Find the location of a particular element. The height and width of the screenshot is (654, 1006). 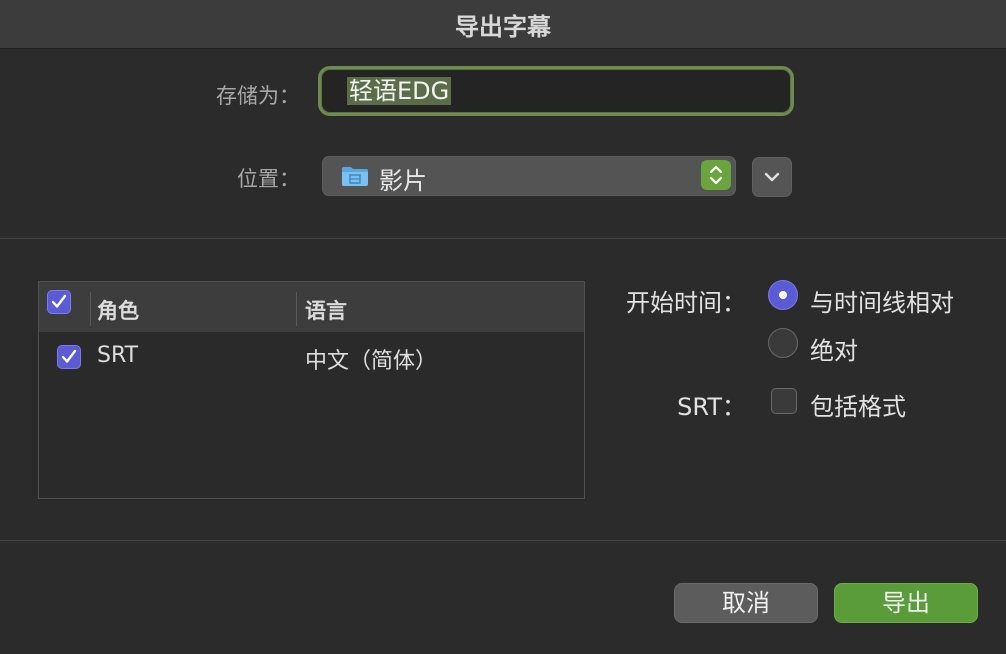

table-header: 角色 语言 is located at coordinates (311, 307).